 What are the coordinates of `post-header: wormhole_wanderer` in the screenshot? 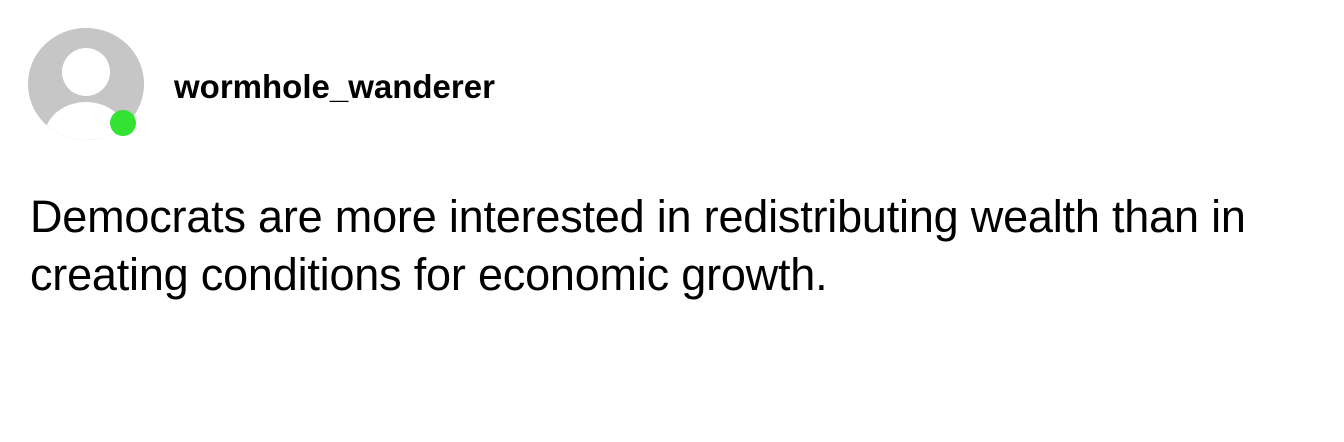 It's located at (261, 84).